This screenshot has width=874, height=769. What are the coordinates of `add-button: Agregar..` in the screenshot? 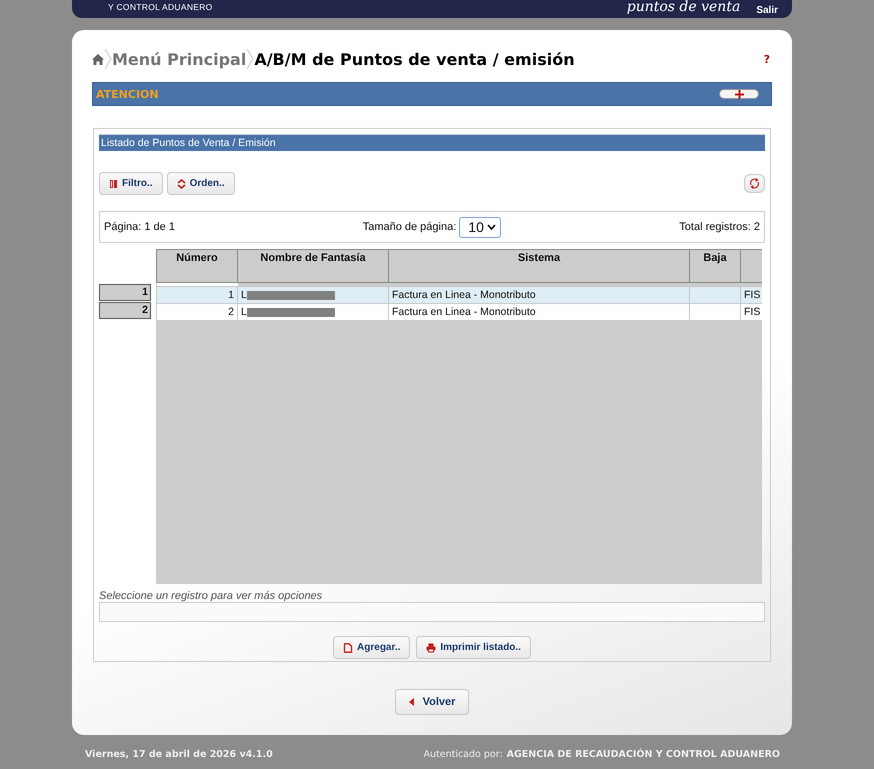 It's located at (371, 647).